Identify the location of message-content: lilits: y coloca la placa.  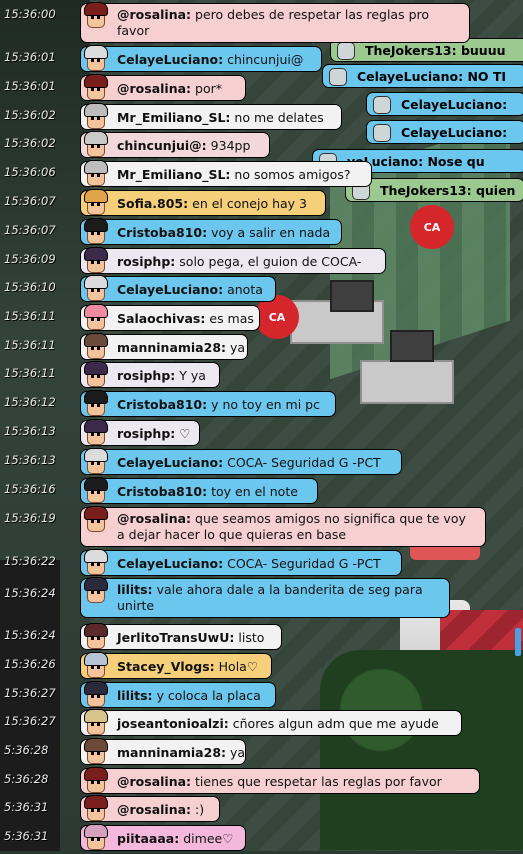
(189, 695).